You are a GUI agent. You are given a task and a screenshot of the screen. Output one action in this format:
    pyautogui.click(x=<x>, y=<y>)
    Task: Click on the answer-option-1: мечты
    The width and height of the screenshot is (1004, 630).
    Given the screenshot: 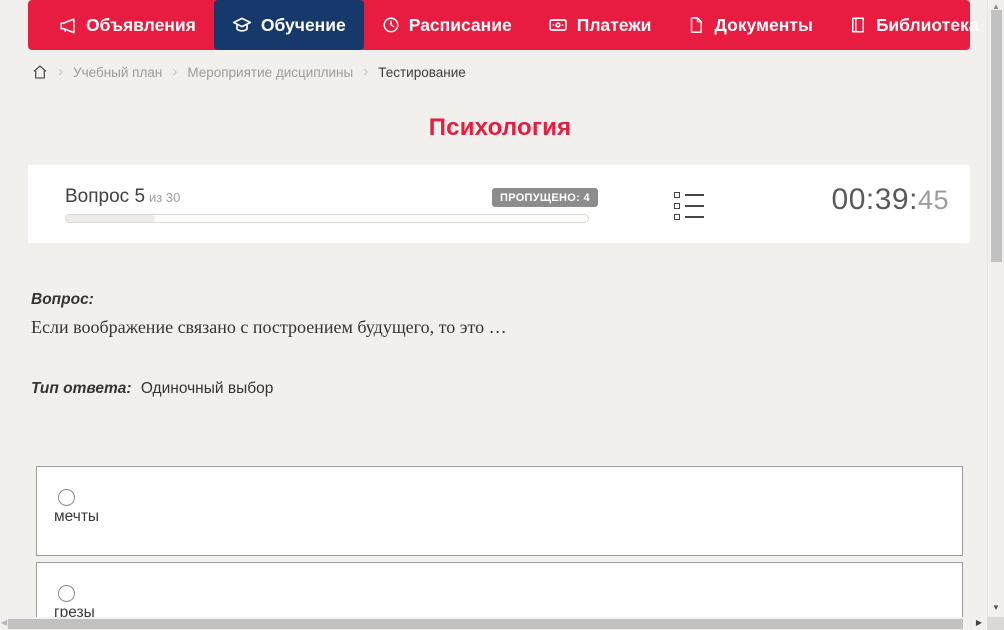 What is the action you would take?
    pyautogui.click(x=499, y=511)
    